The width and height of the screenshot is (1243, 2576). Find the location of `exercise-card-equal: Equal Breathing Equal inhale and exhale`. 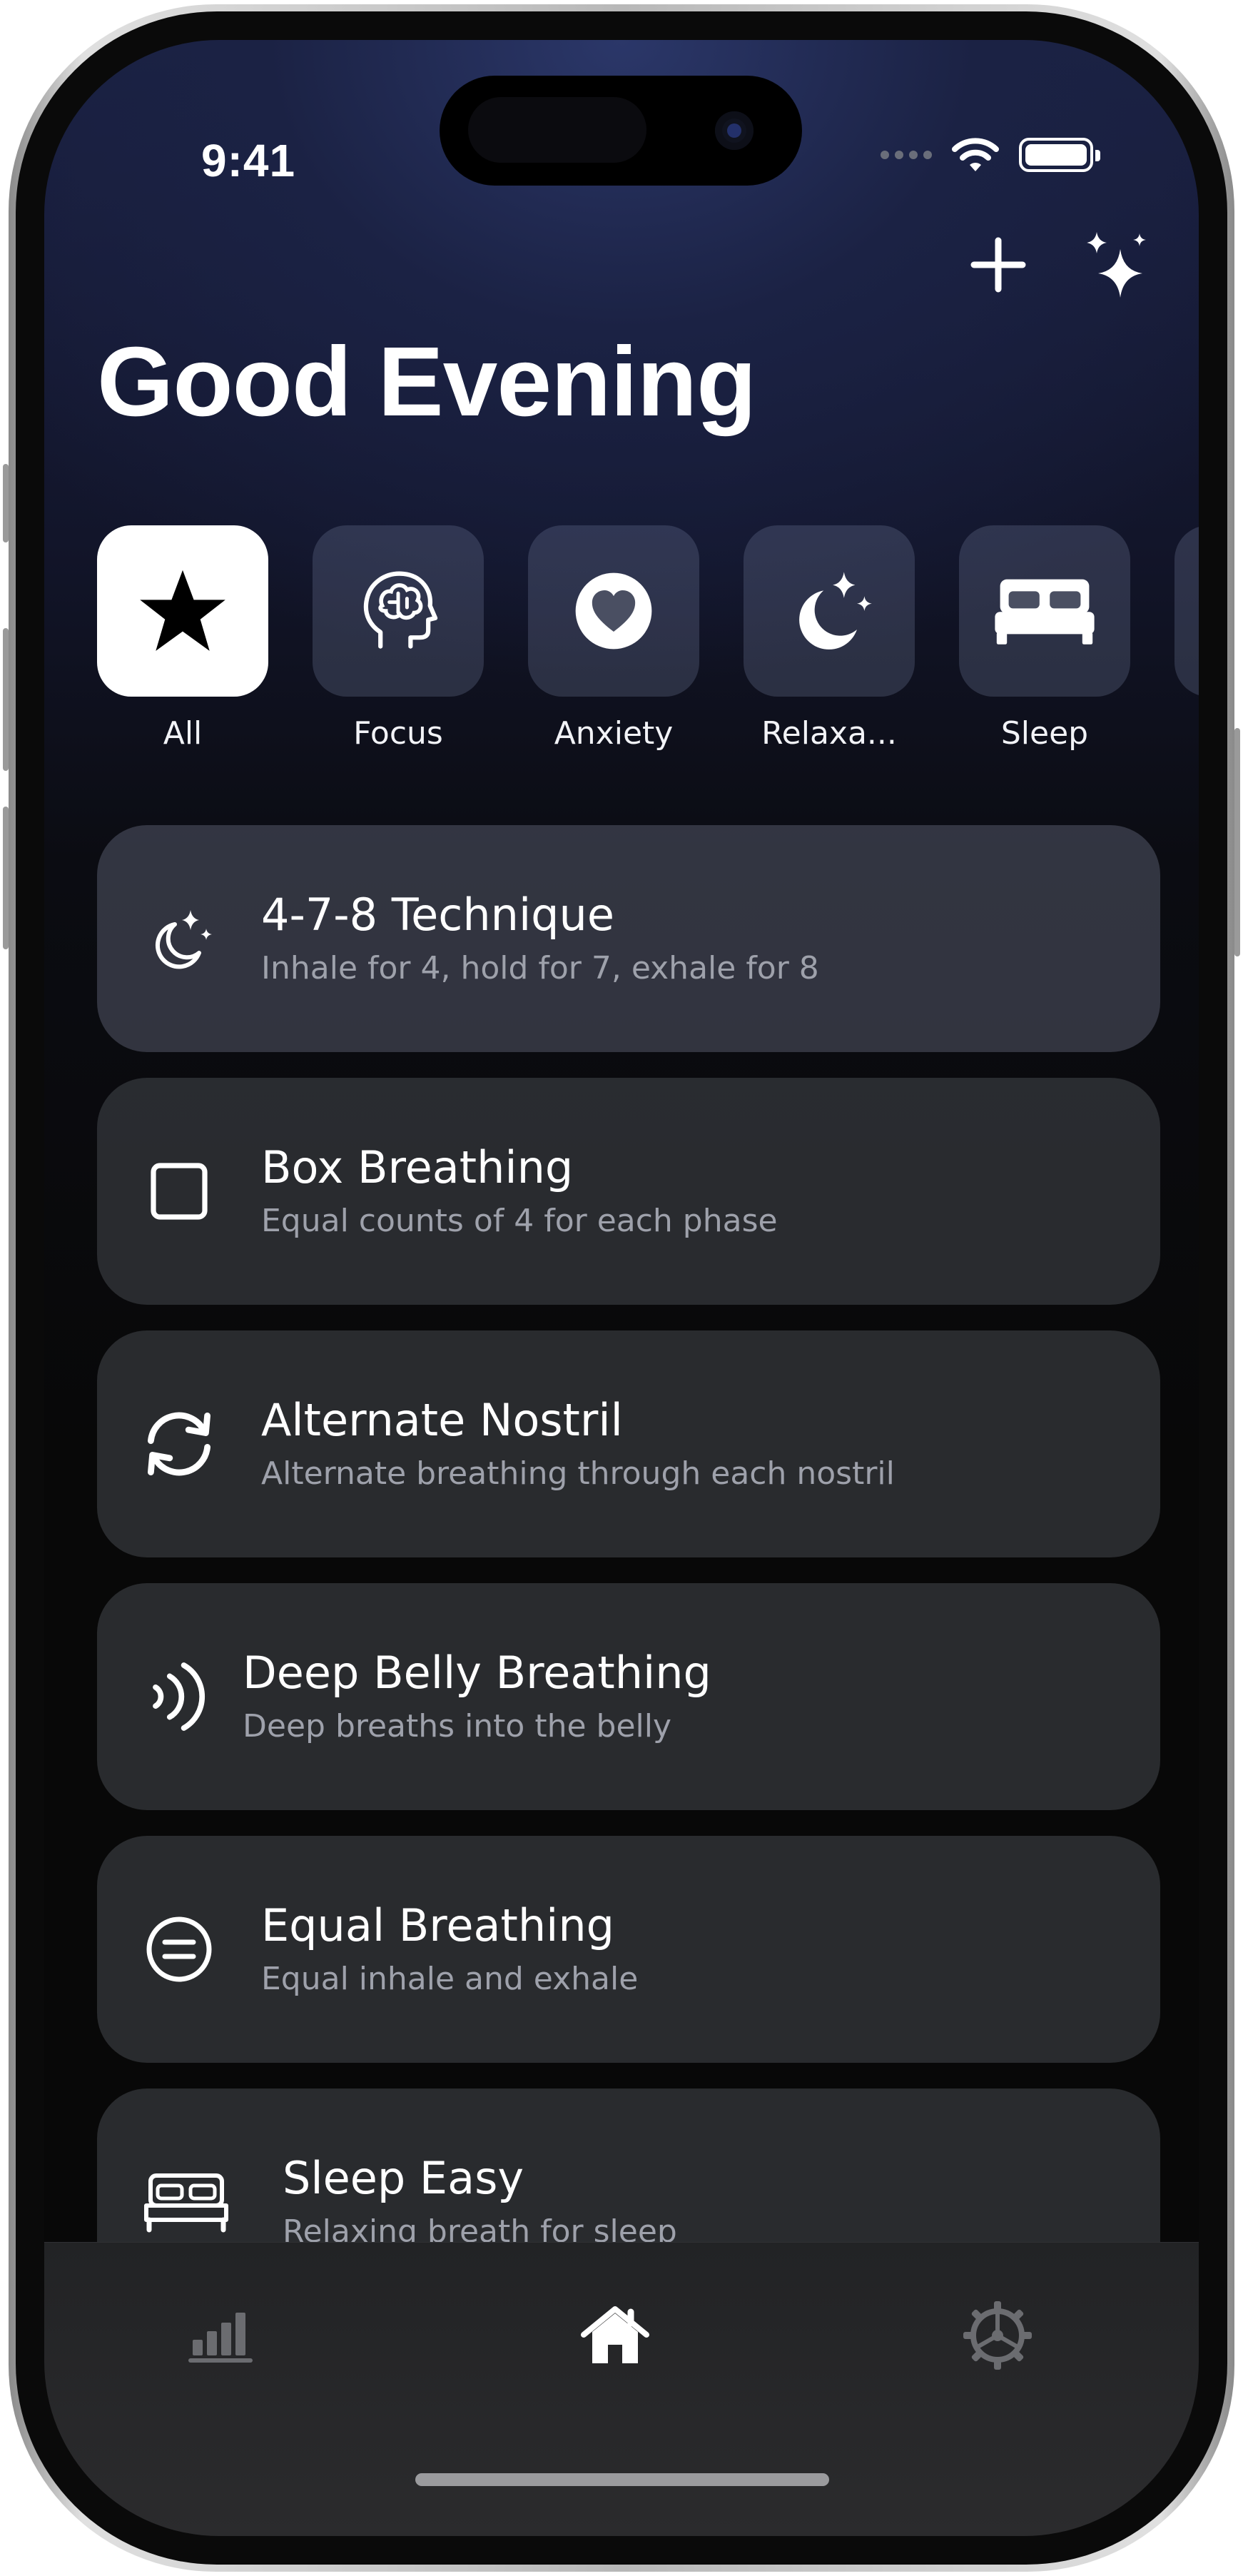

exercise-card-equal: Equal Breathing Equal inhale and exhale is located at coordinates (628, 1949).